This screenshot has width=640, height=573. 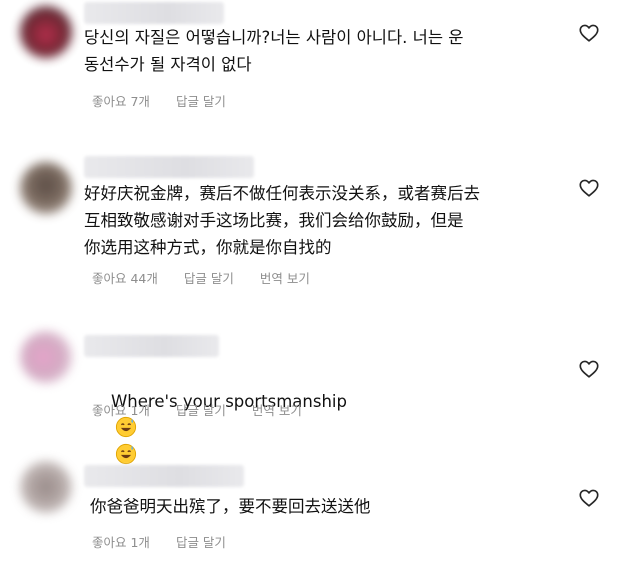 What do you see at coordinates (121, 100) in the screenshot?
I see `like-count: 좋아요 7개` at bounding box center [121, 100].